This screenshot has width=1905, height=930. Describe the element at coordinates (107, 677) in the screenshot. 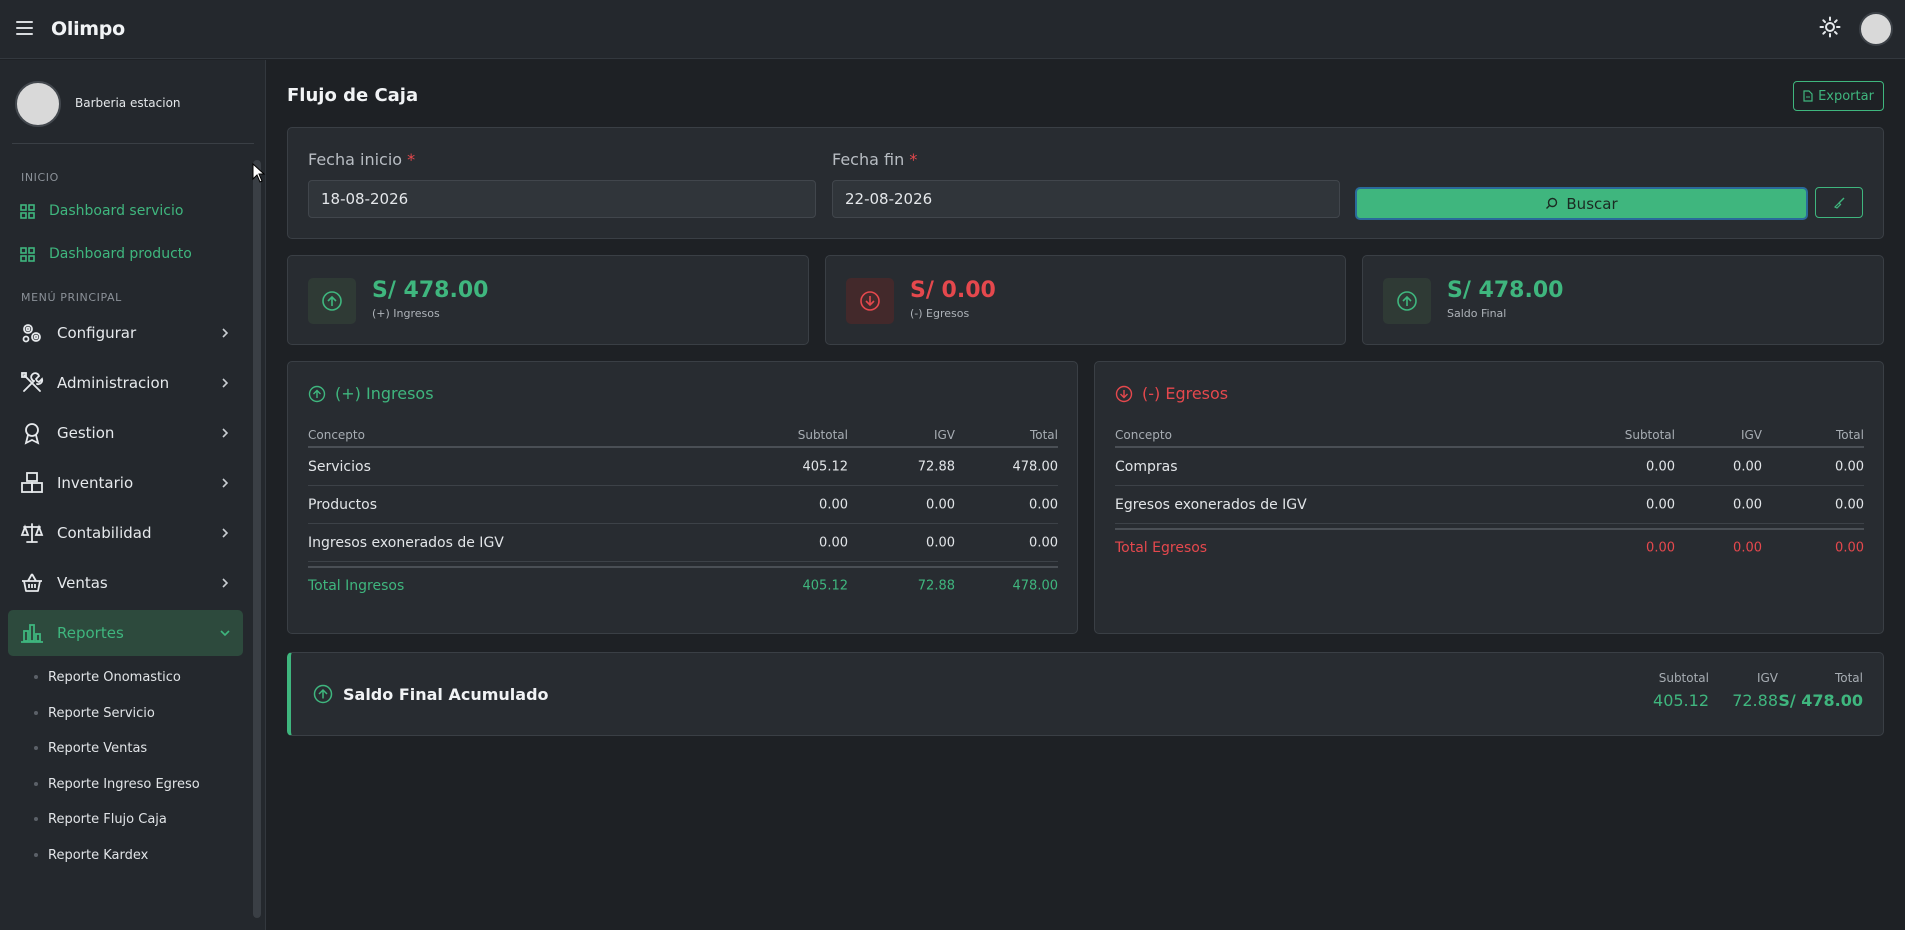

I see `sidebar-subitem-reporte-onomastico: Reporte Onomastico` at that location.